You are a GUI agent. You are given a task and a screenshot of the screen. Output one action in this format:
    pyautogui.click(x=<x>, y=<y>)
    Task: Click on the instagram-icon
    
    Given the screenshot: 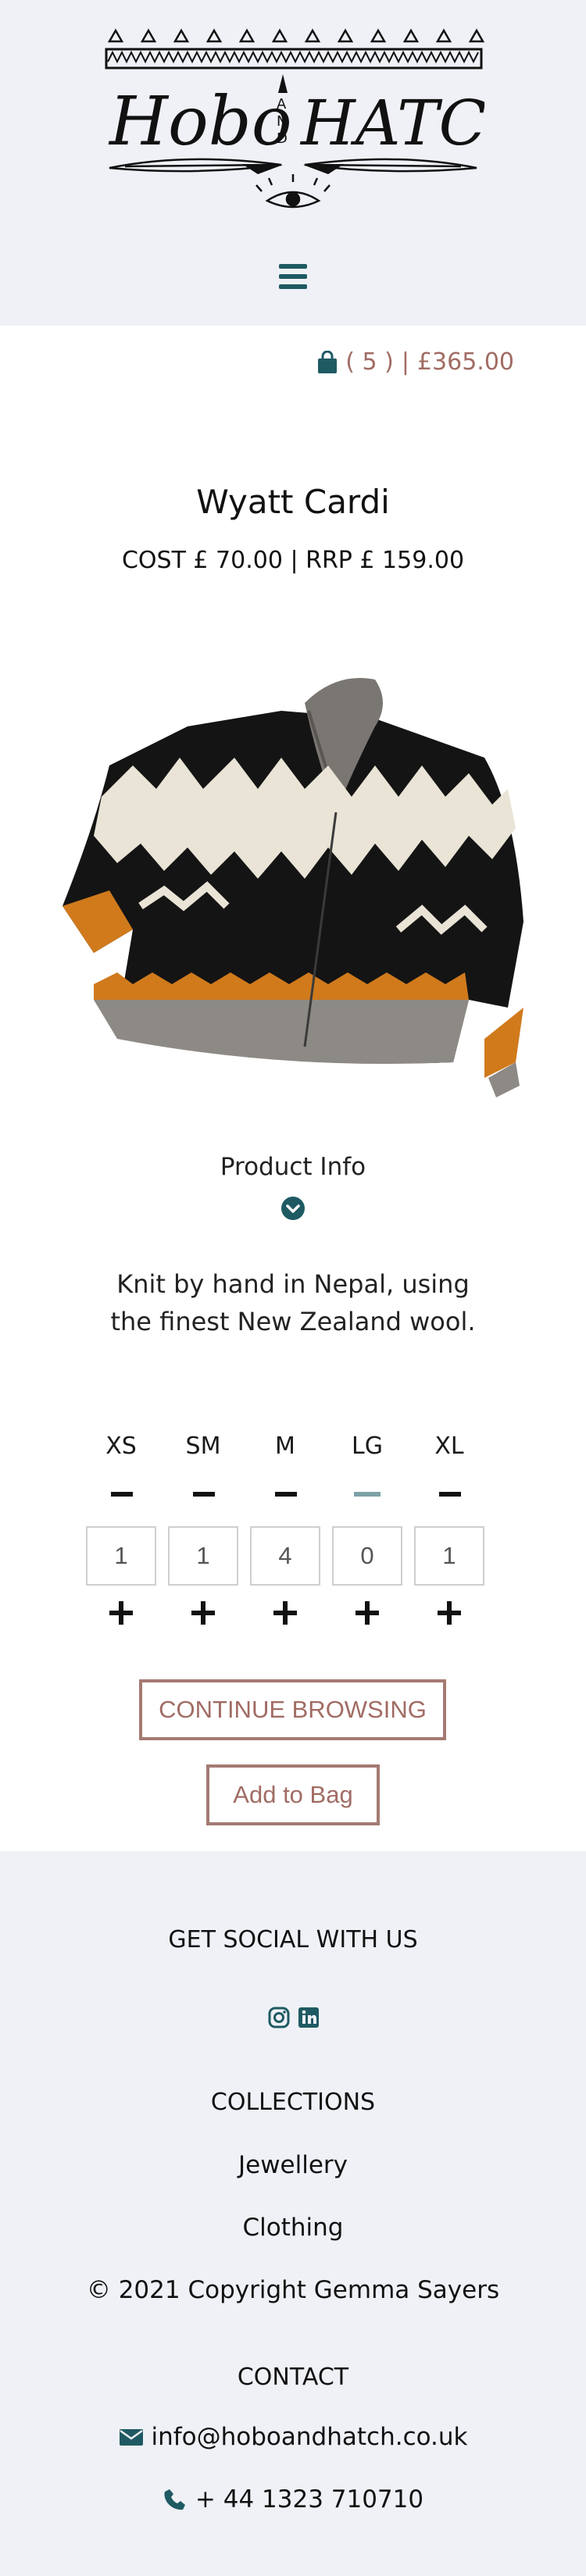 What is the action you would take?
    pyautogui.click(x=279, y=2017)
    